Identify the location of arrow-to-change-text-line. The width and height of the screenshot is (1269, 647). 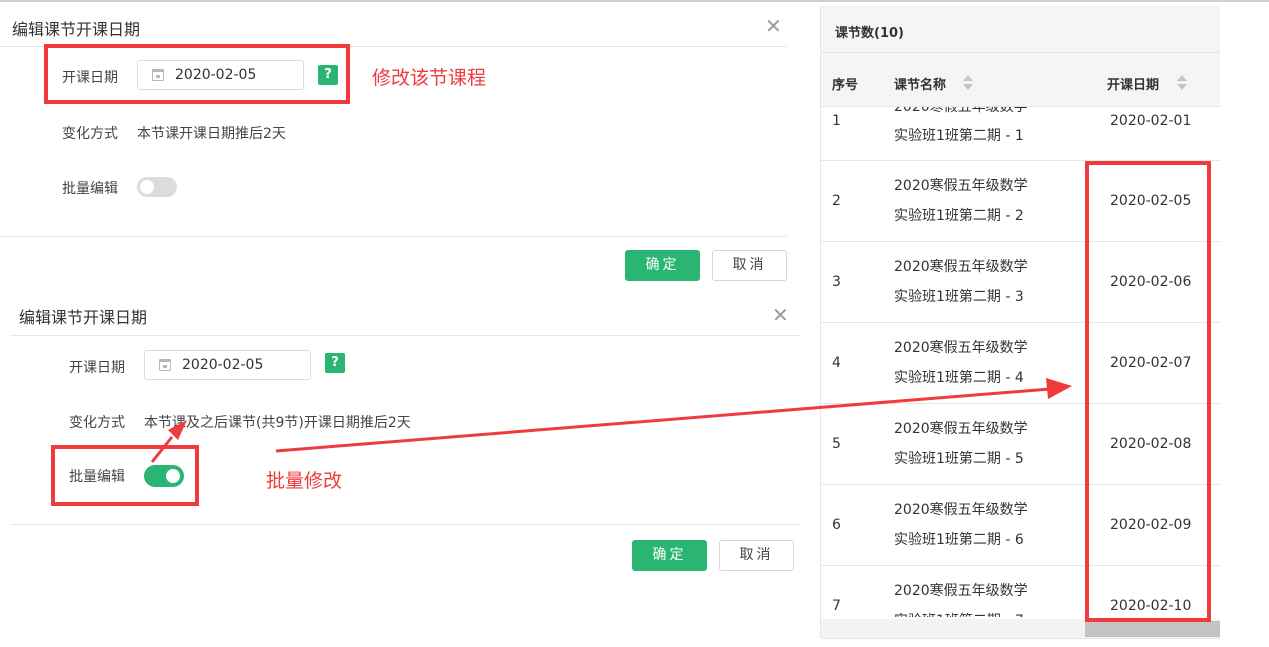
(162, 449).